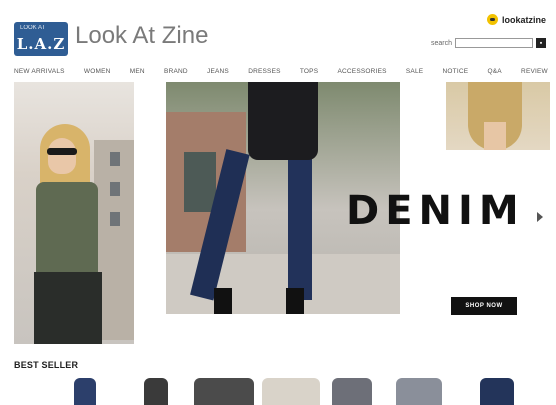 The image size is (556, 405). I want to click on nav-item-jeans: JEANS, so click(218, 71).